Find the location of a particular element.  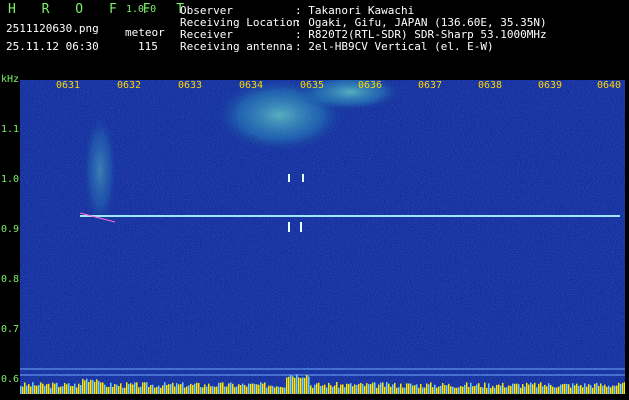

antenna-label: Receiving antenna is located at coordinates (236, 46).